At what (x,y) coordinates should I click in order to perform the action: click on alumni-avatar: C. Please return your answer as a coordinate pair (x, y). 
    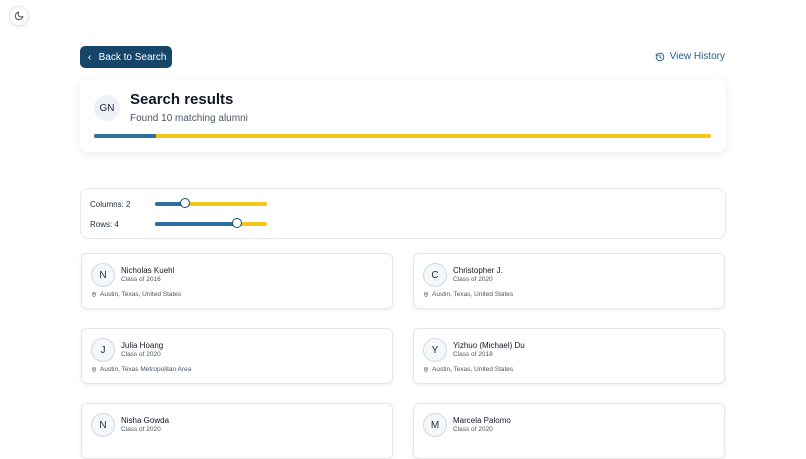
    Looking at the image, I should click on (435, 275).